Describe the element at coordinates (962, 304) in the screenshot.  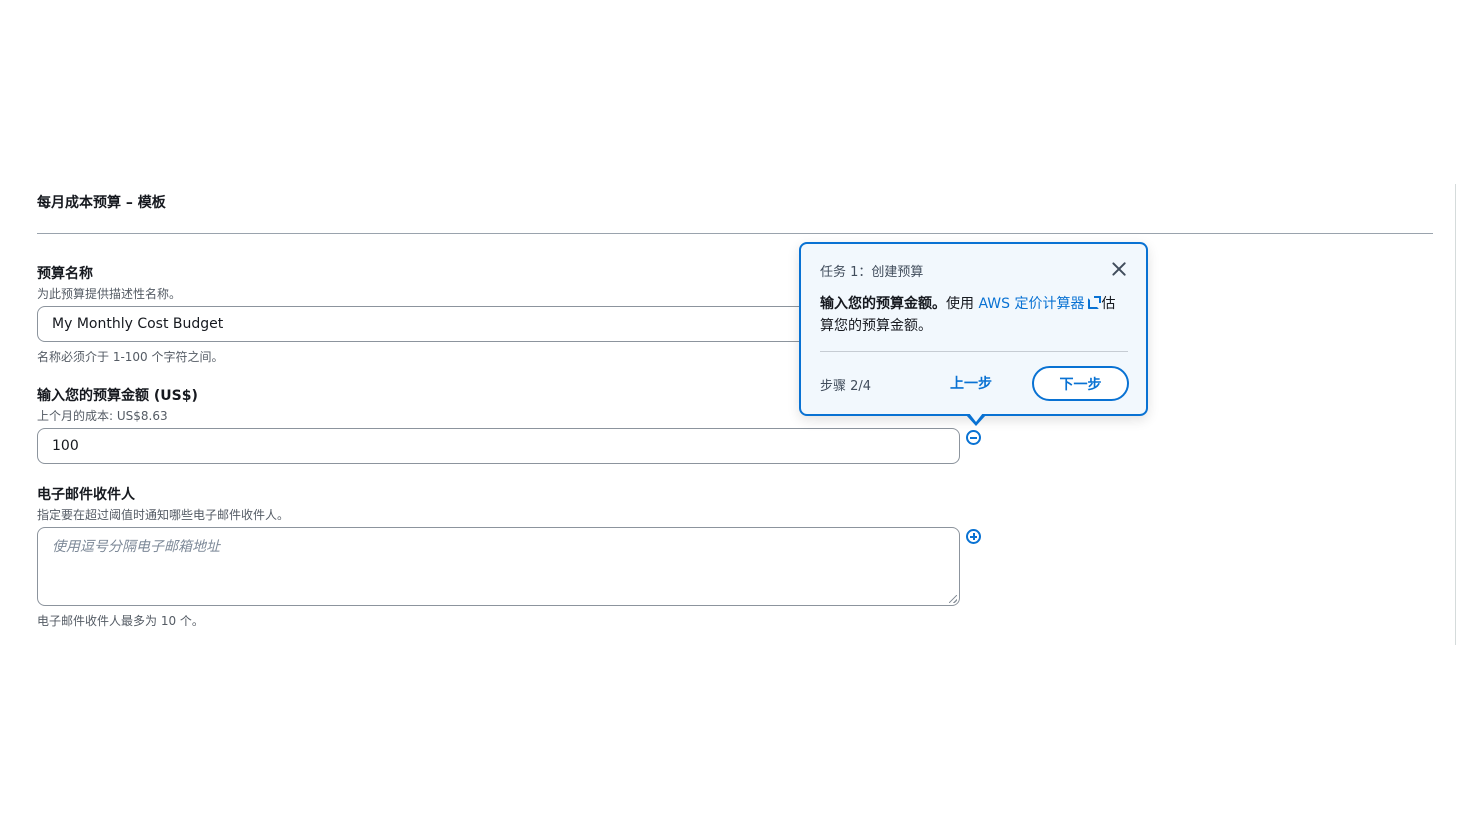
I see `popover-body-pre: 使用` at that location.